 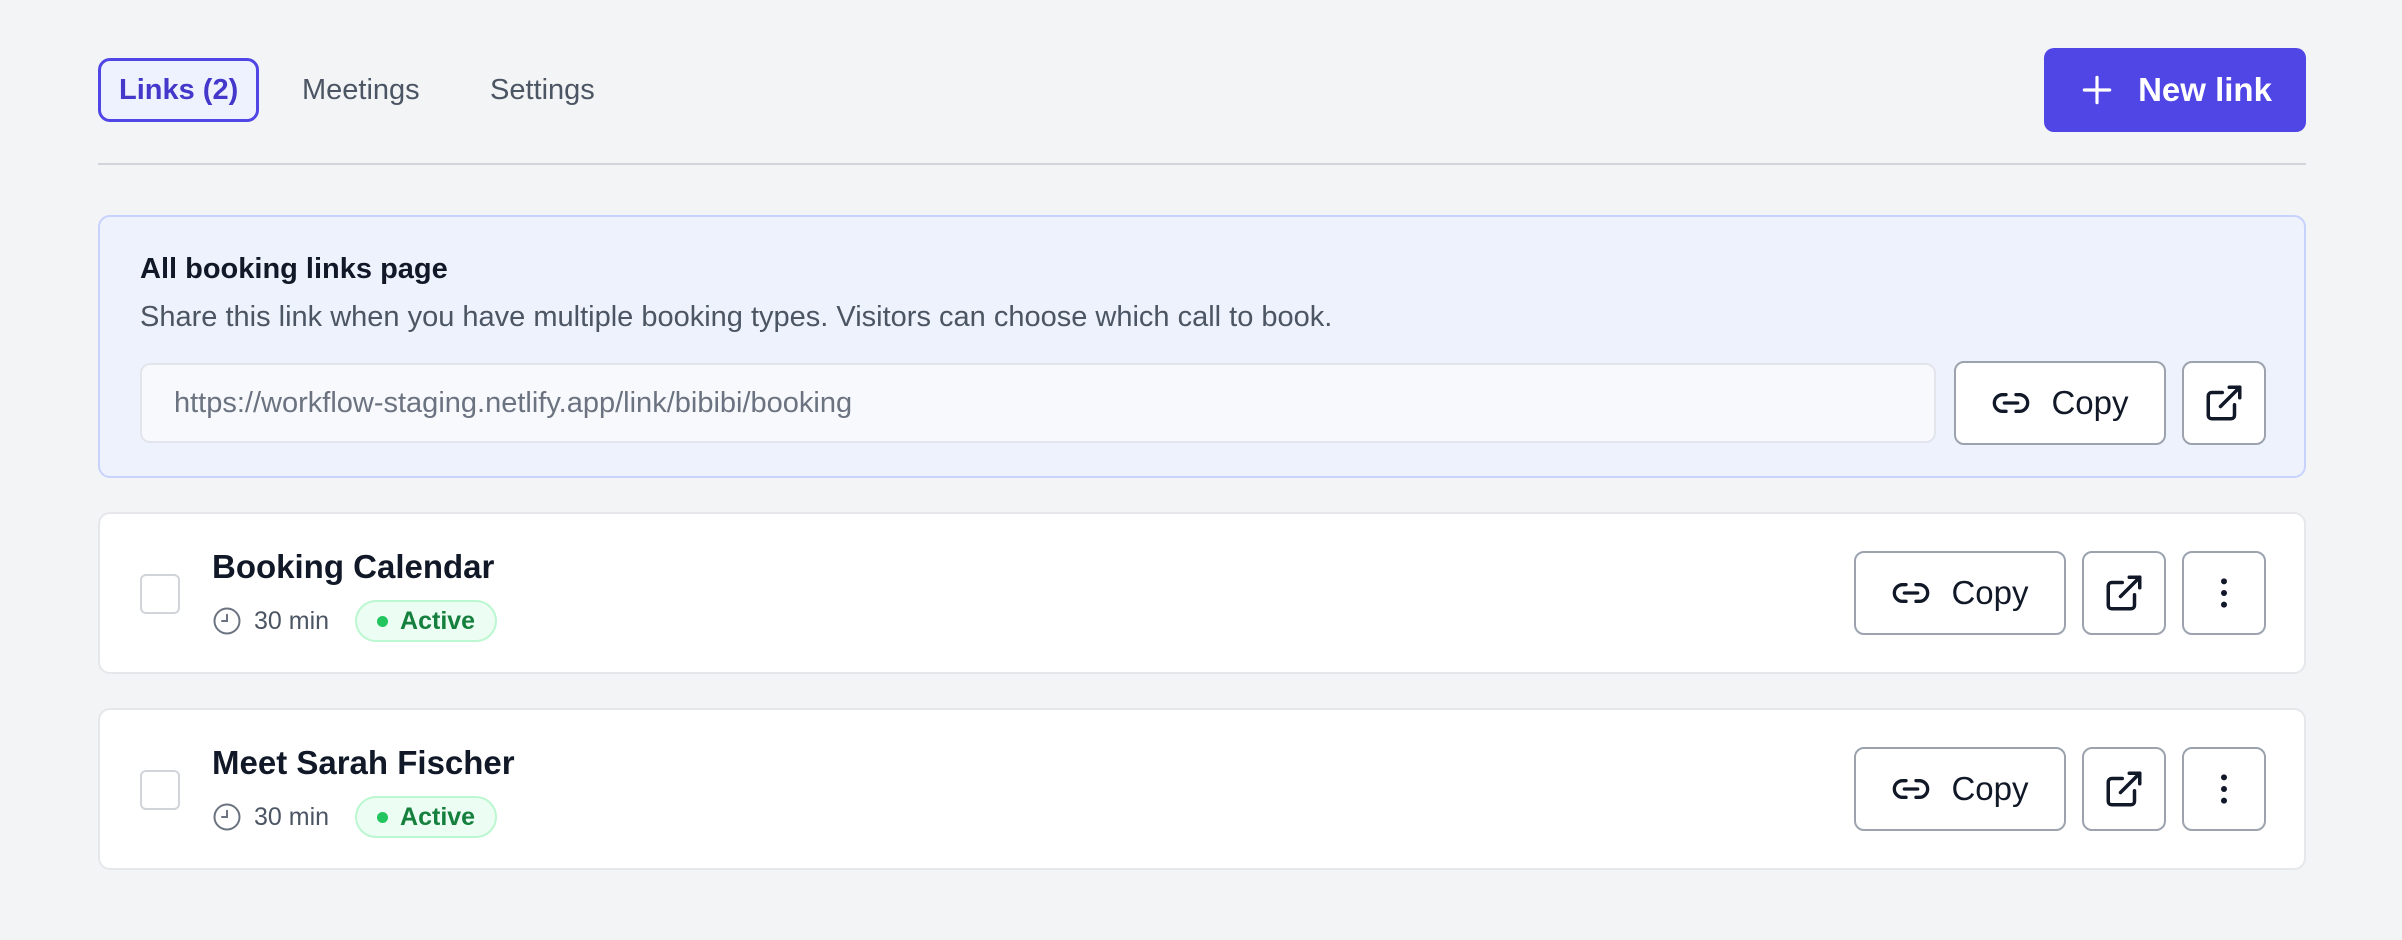 I want to click on new-link-label: New link, so click(x=2205, y=89).